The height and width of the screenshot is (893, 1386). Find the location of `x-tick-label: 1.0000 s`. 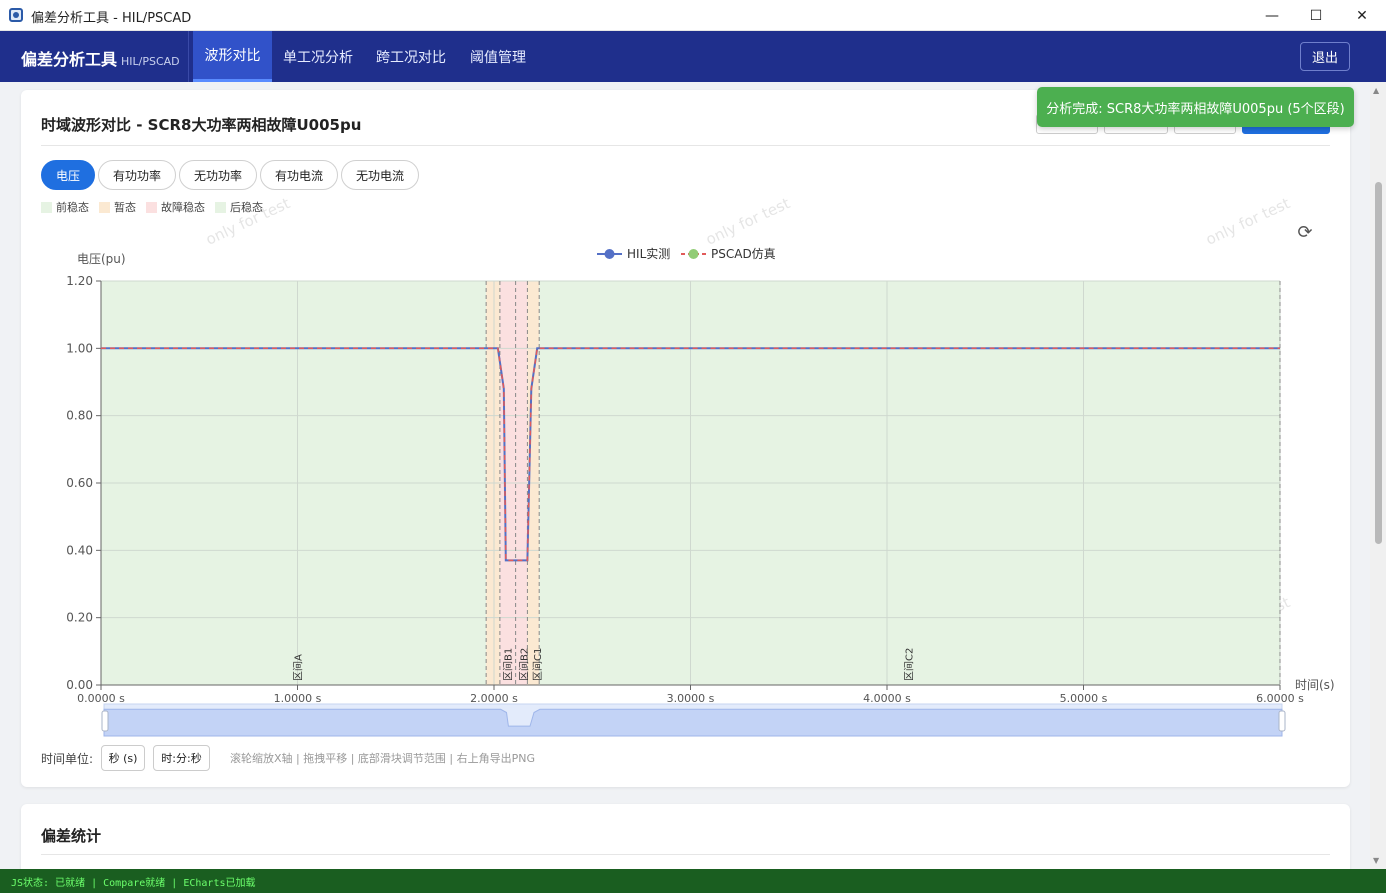

x-tick-label: 1.0000 s is located at coordinates (298, 698).